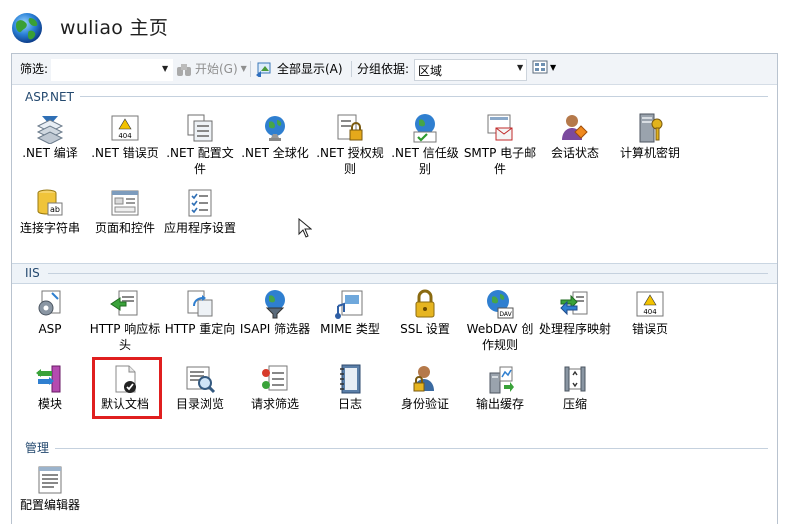  What do you see at coordinates (500, 337) in the screenshot?
I see `item-label: WebDAV 创作规则` at bounding box center [500, 337].